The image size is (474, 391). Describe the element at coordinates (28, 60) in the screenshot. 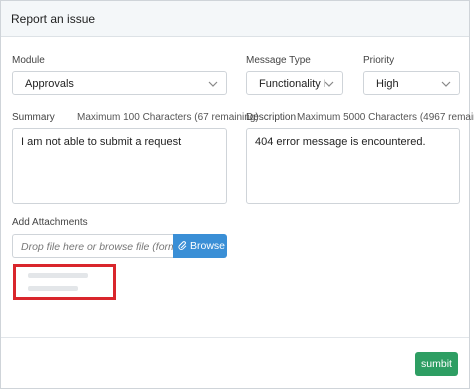

I see `module-label: Module` at that location.